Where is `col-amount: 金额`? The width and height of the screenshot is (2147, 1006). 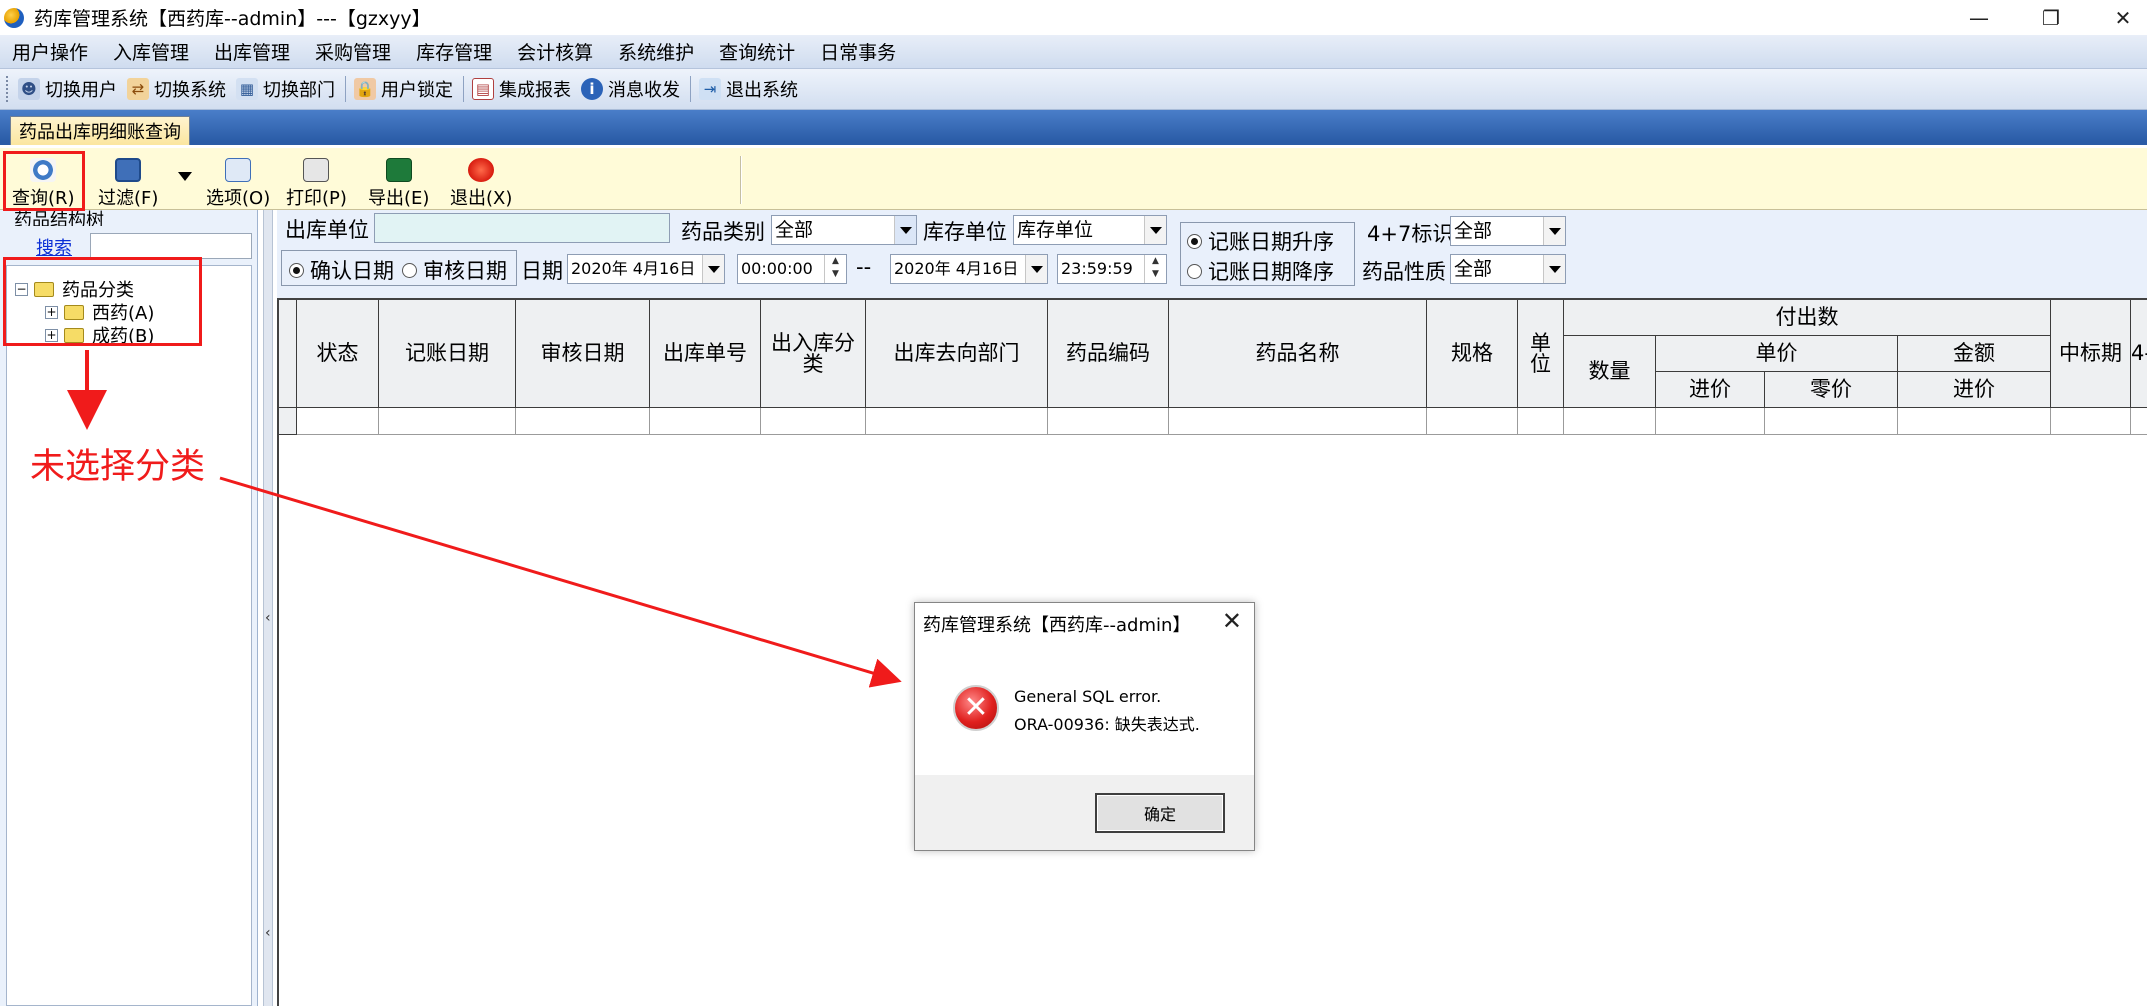
col-amount: 金额 is located at coordinates (1974, 354).